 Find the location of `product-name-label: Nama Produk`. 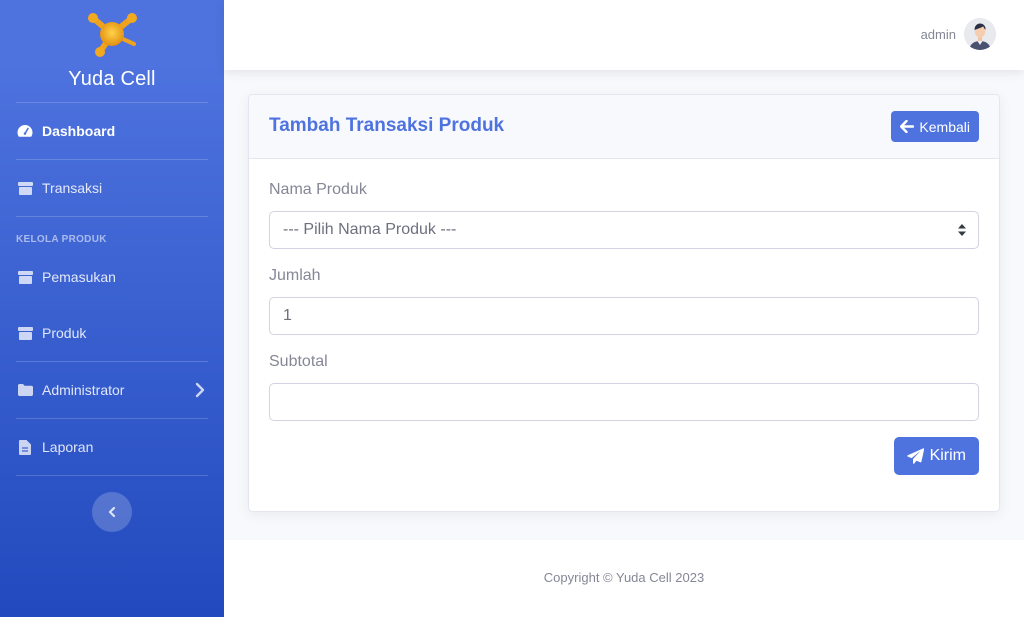

product-name-label: Nama Produk is located at coordinates (318, 189).